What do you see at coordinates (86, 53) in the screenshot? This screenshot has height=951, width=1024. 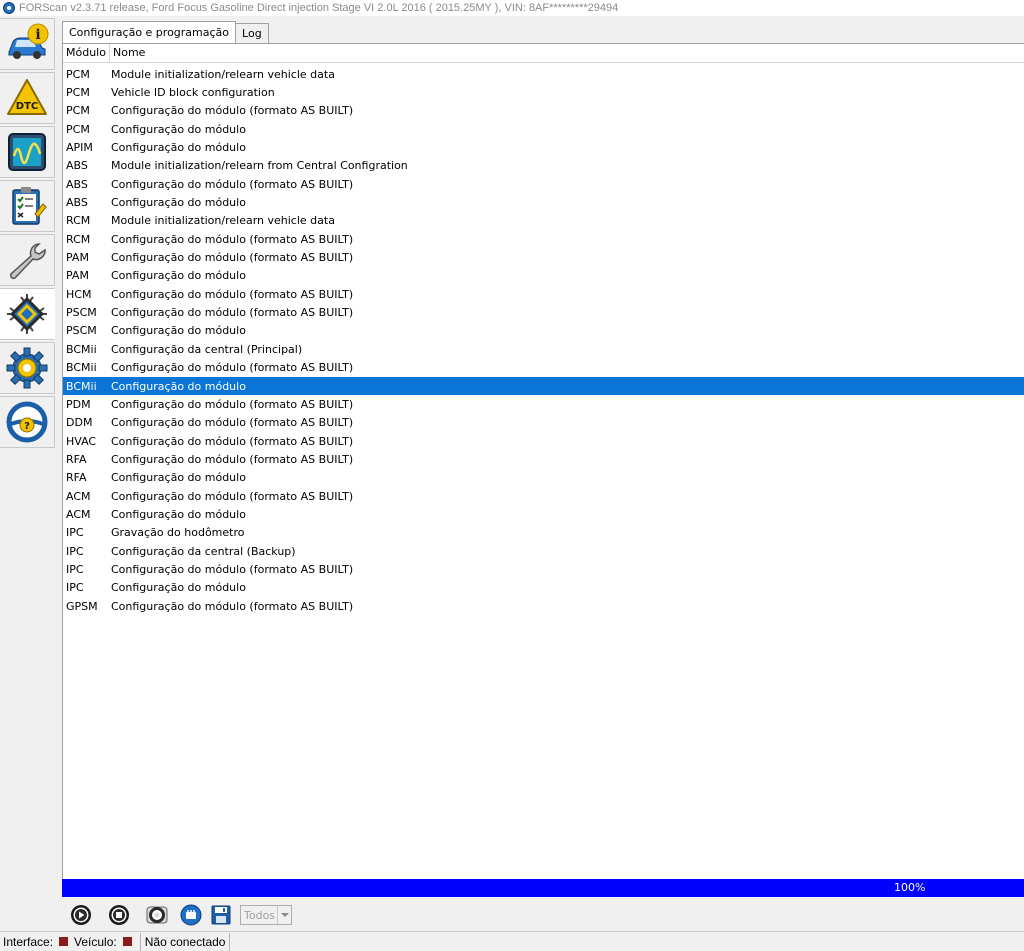 I see `column-header-module: Módulo` at bounding box center [86, 53].